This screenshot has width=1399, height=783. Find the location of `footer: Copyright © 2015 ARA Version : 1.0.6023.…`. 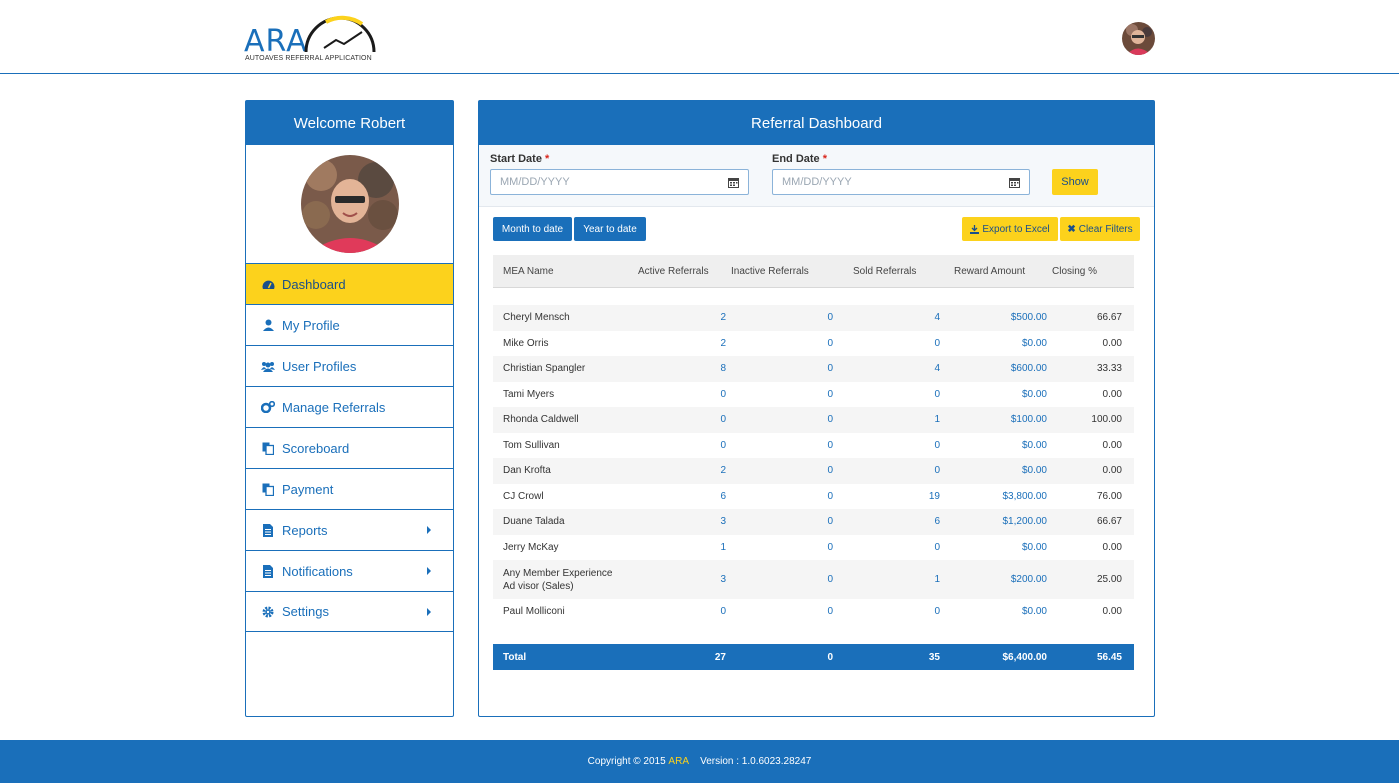

footer: Copyright © 2015 ARA Version : 1.0.6023.… is located at coordinates (699, 761).